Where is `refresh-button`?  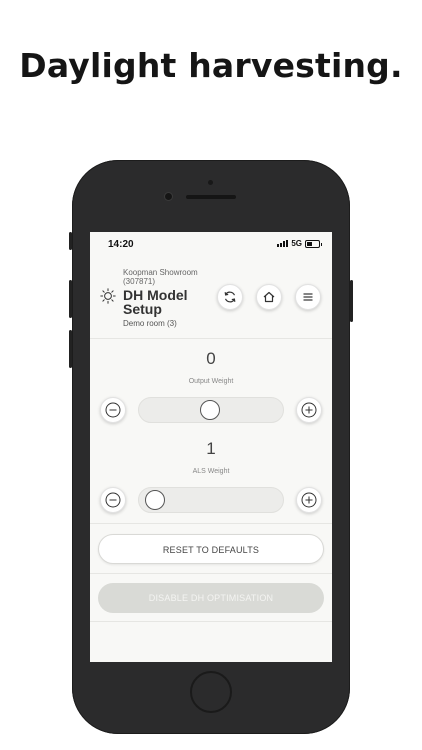 refresh-button is located at coordinates (230, 297).